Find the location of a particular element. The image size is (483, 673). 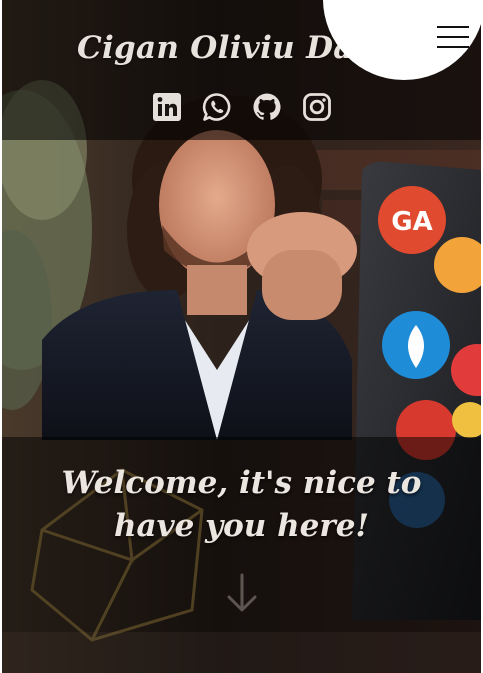

whatsapp-link is located at coordinates (217, 107).